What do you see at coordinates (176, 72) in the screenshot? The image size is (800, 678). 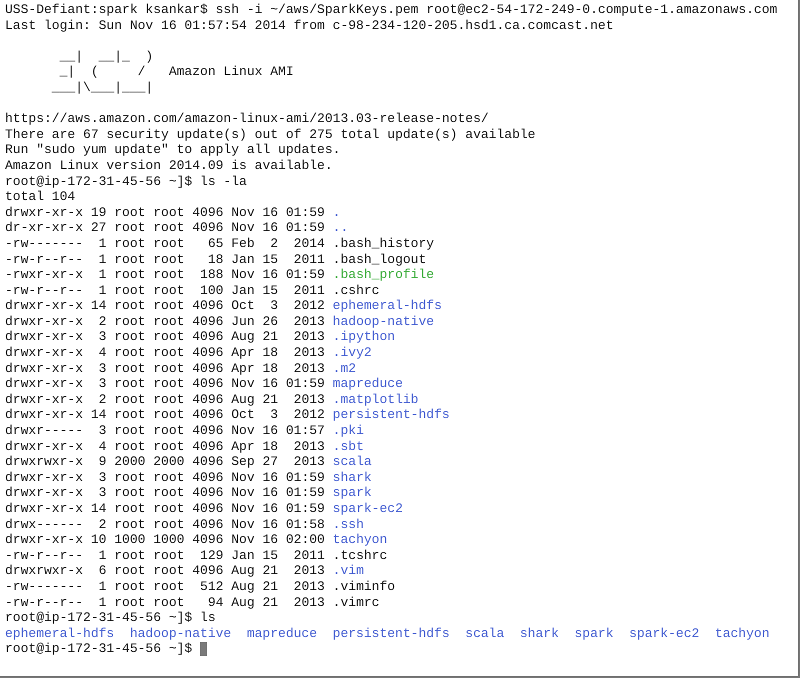 I see `ascii-art-line: _| ( / Amazon Linux AMI` at bounding box center [176, 72].